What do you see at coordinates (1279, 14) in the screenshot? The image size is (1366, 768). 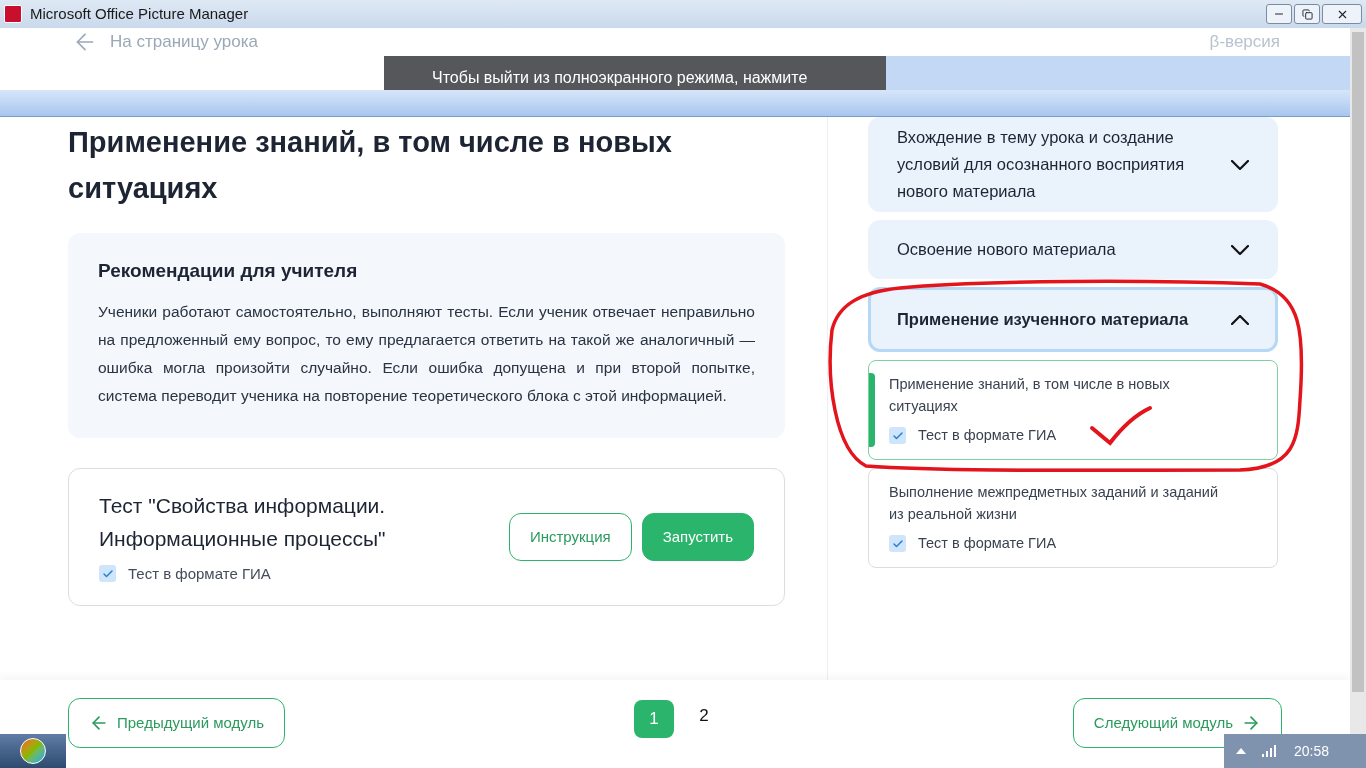 I see `minimize-button` at bounding box center [1279, 14].